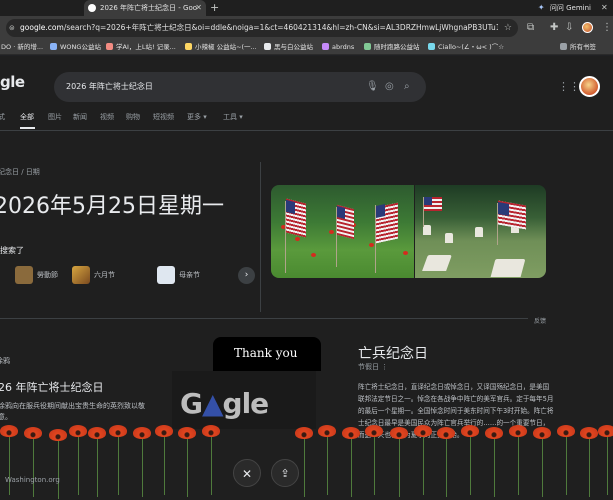 This screenshot has width=613, height=500. I want to click on lens-icon: ◎, so click(389, 87).